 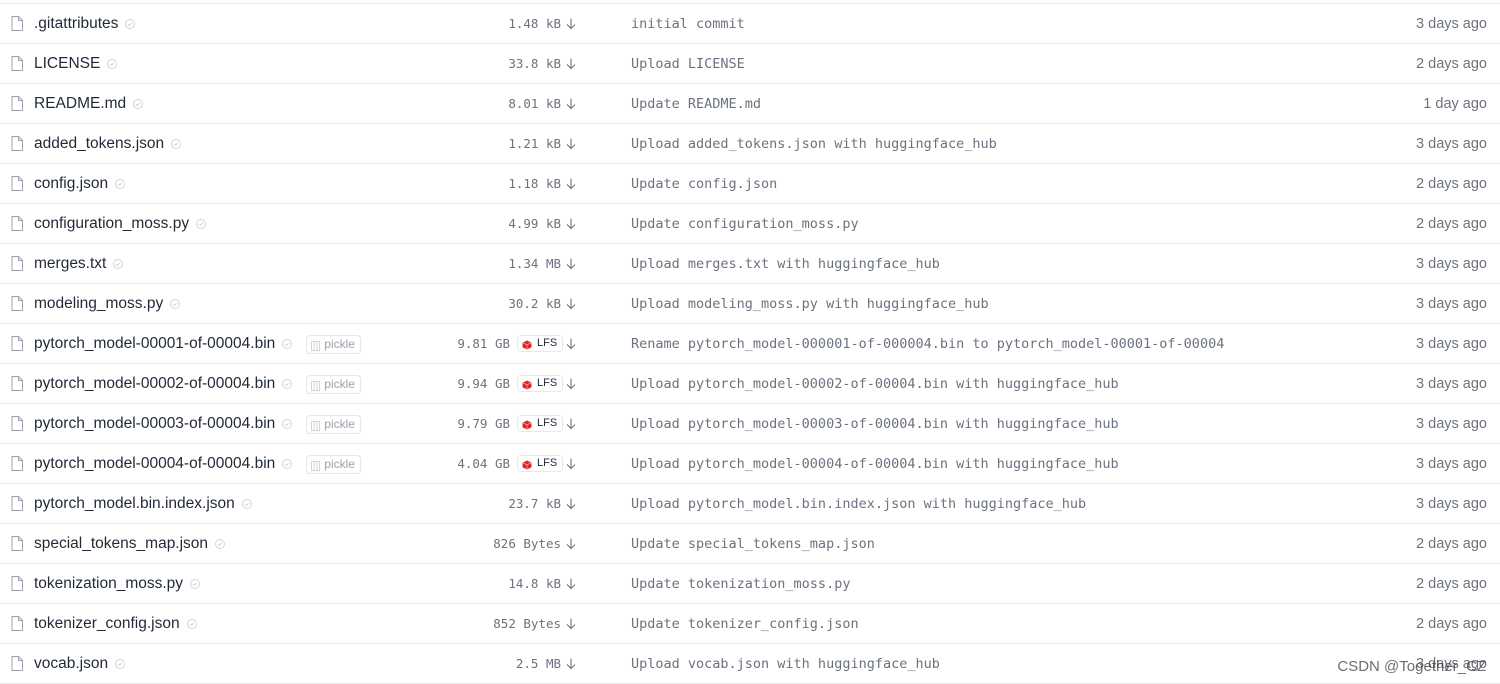 I want to click on file-size: 1.34 MB, so click(x=534, y=263).